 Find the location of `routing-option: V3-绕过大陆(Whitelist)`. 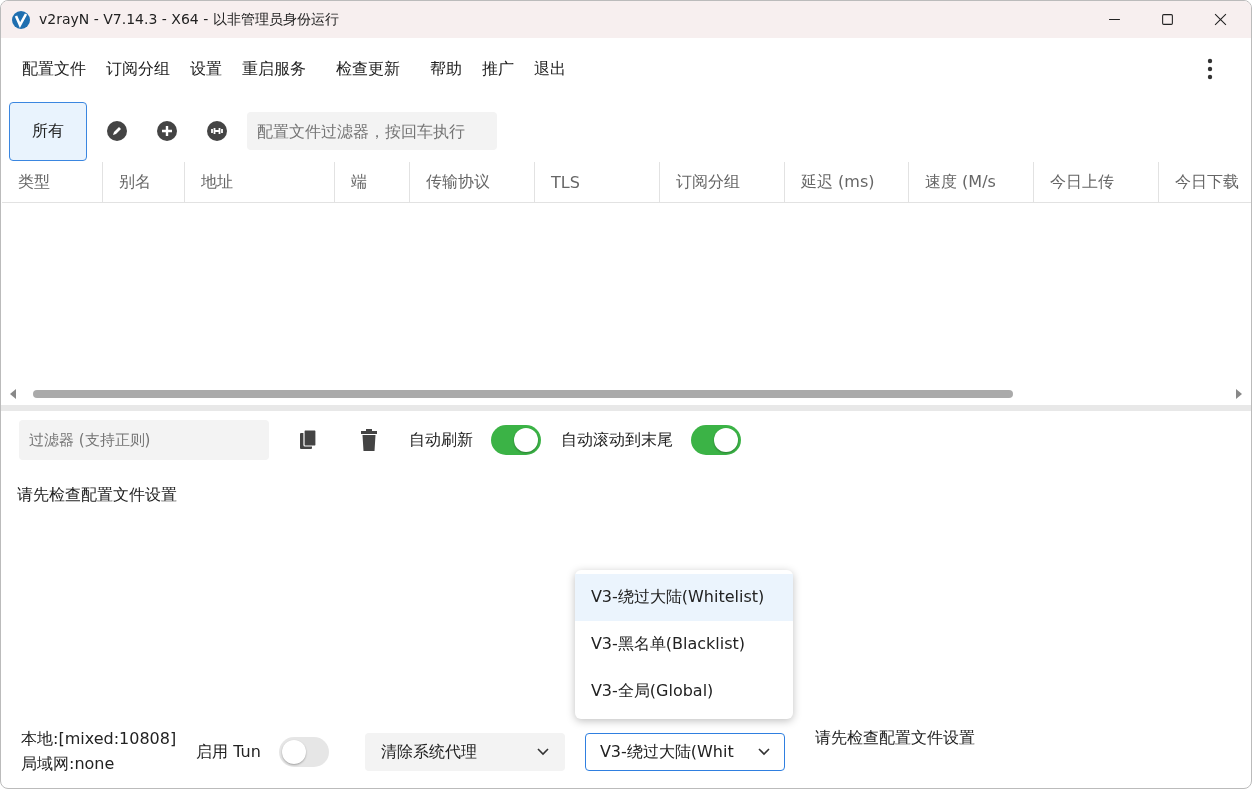

routing-option: V3-绕过大陆(Whitelist) is located at coordinates (683, 597).